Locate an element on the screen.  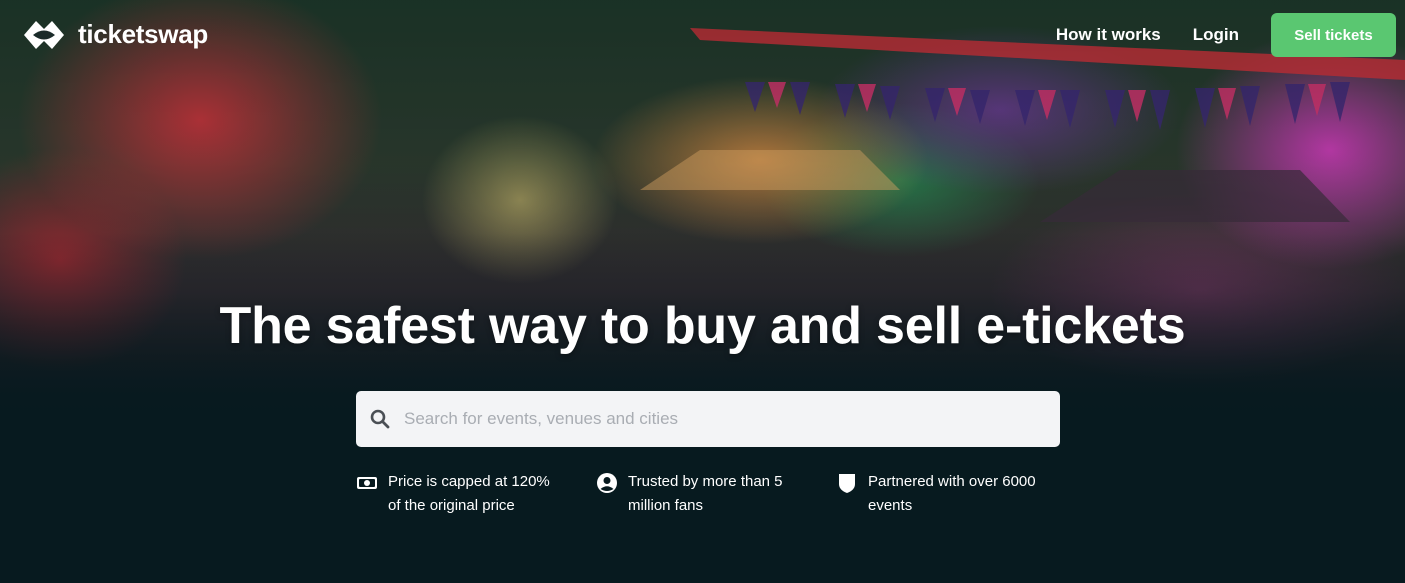
how-it-works-link: How it works is located at coordinates (1108, 35).